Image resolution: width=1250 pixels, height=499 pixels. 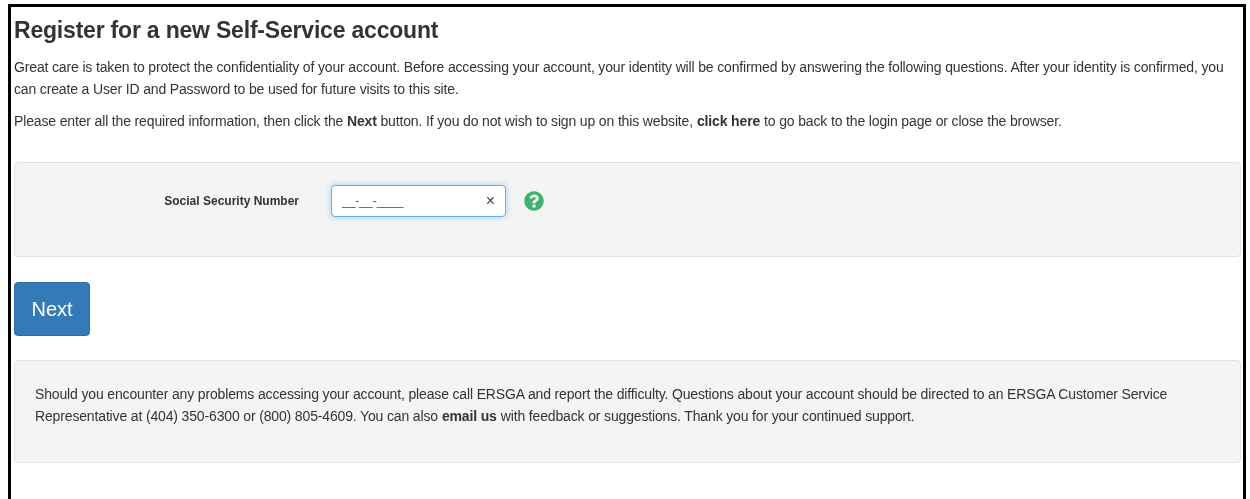 What do you see at coordinates (602, 405) in the screenshot?
I see `support-paragraph: Should you encounter any problems accessing your account, please call ERSGA and report the difficulty. Questions about your account should be directed to an ERSGA Customer Service Representative at (404) 350-6300 or (800) 805-4609. You can also email us with feedback or suggestions. Thank you for your continued support.` at bounding box center [602, 405].